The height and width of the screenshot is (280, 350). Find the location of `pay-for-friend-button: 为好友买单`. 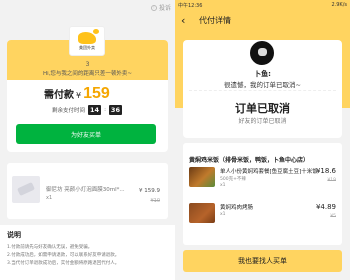

pay-for-friend-button: 为好友买单 is located at coordinates (86, 134).